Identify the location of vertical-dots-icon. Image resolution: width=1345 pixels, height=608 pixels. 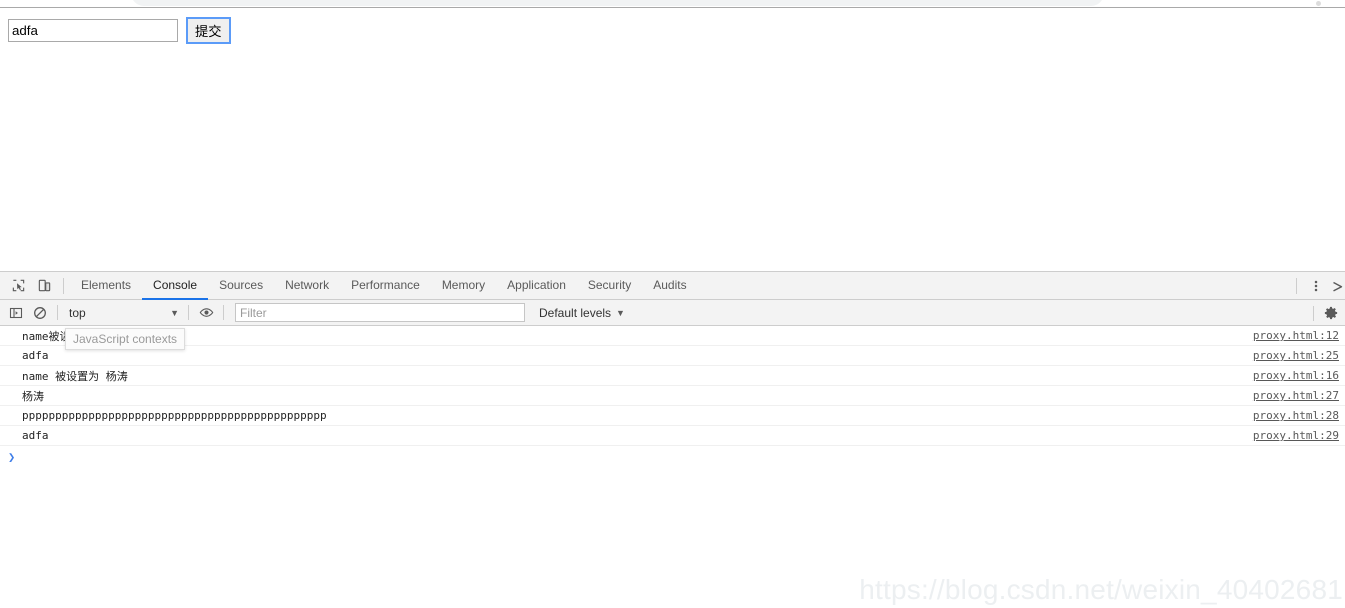
(1316, 286).